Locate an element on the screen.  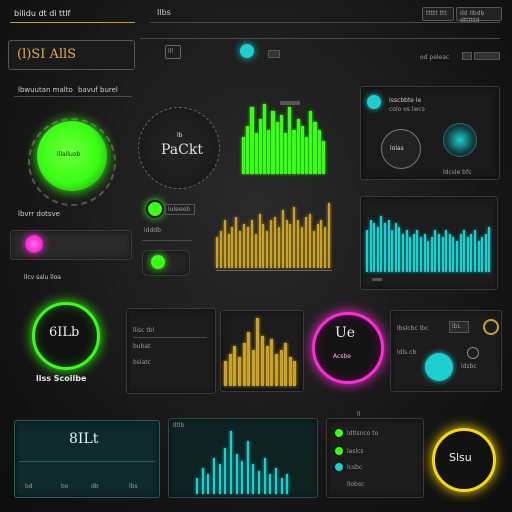
section-header-left-2: bavuf burel is located at coordinates (98, 90).